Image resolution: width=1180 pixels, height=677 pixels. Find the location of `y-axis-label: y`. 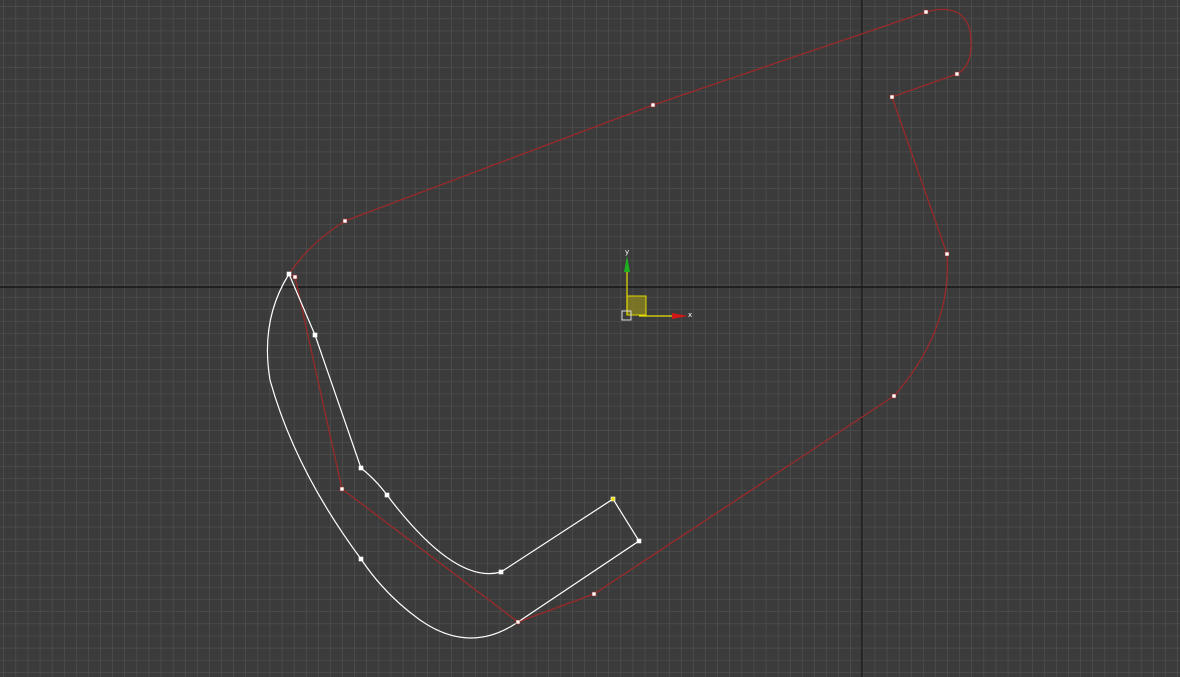

y-axis-label: y is located at coordinates (627, 252).